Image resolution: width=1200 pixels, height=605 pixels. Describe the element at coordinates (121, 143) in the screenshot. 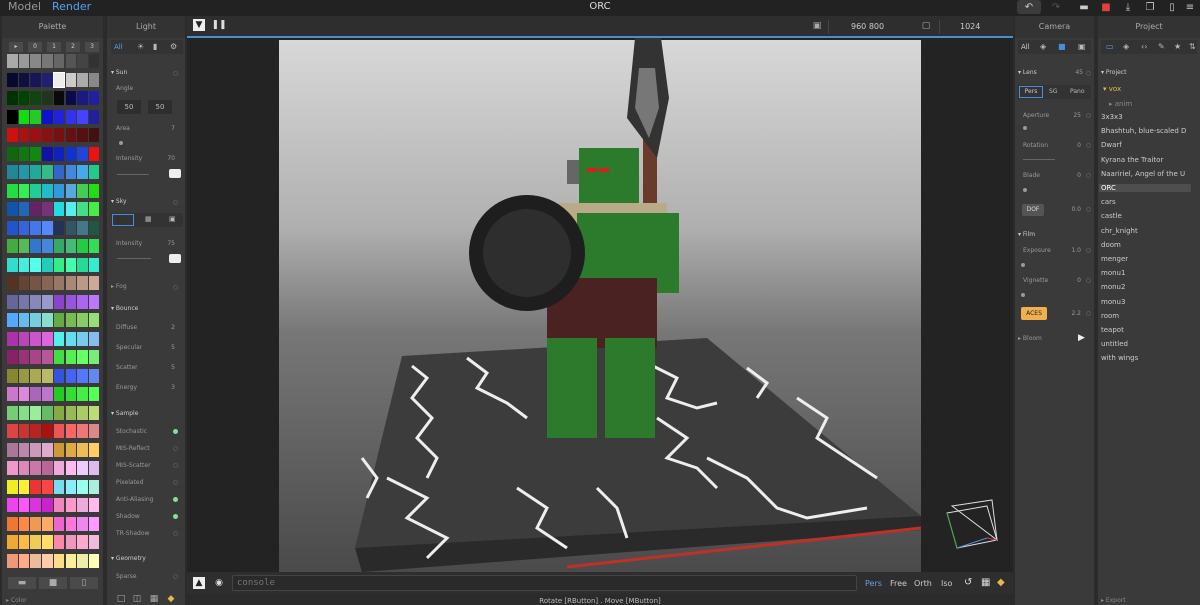

I see `area-slider` at that location.